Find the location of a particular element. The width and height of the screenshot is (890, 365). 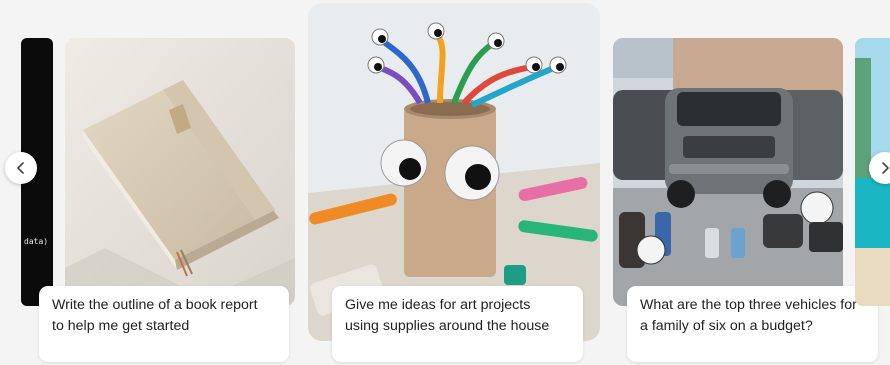

chevron-left-icon is located at coordinates (20, 168).